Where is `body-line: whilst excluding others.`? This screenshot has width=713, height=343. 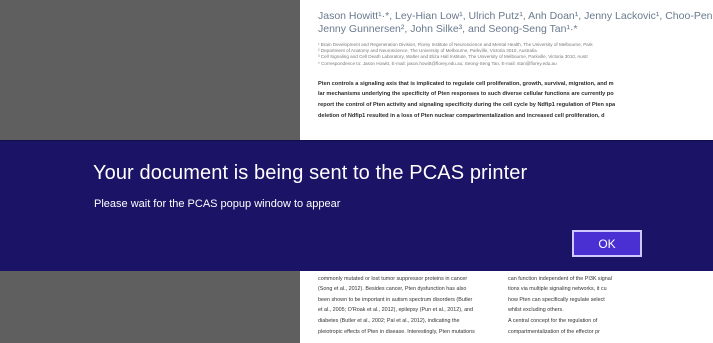
body-line: whilst excluding others. is located at coordinates (536, 310).